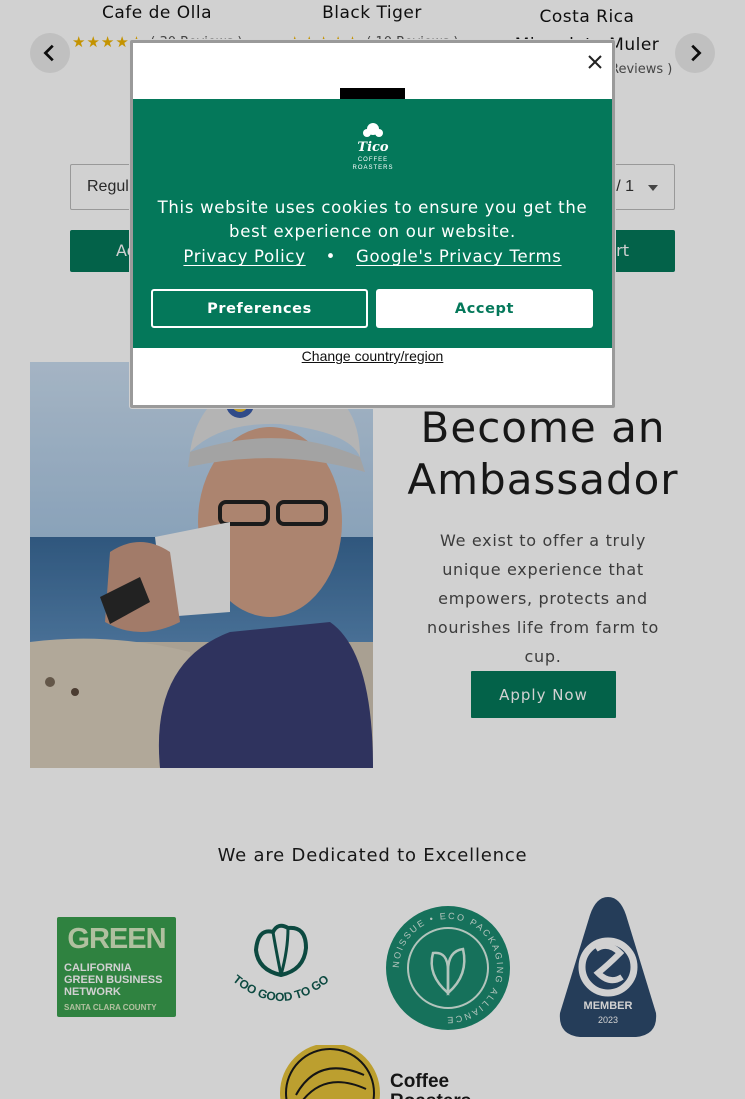 The width and height of the screenshot is (745, 1099). Describe the element at coordinates (484, 308) in the screenshot. I see `accept-button: Accept` at that location.